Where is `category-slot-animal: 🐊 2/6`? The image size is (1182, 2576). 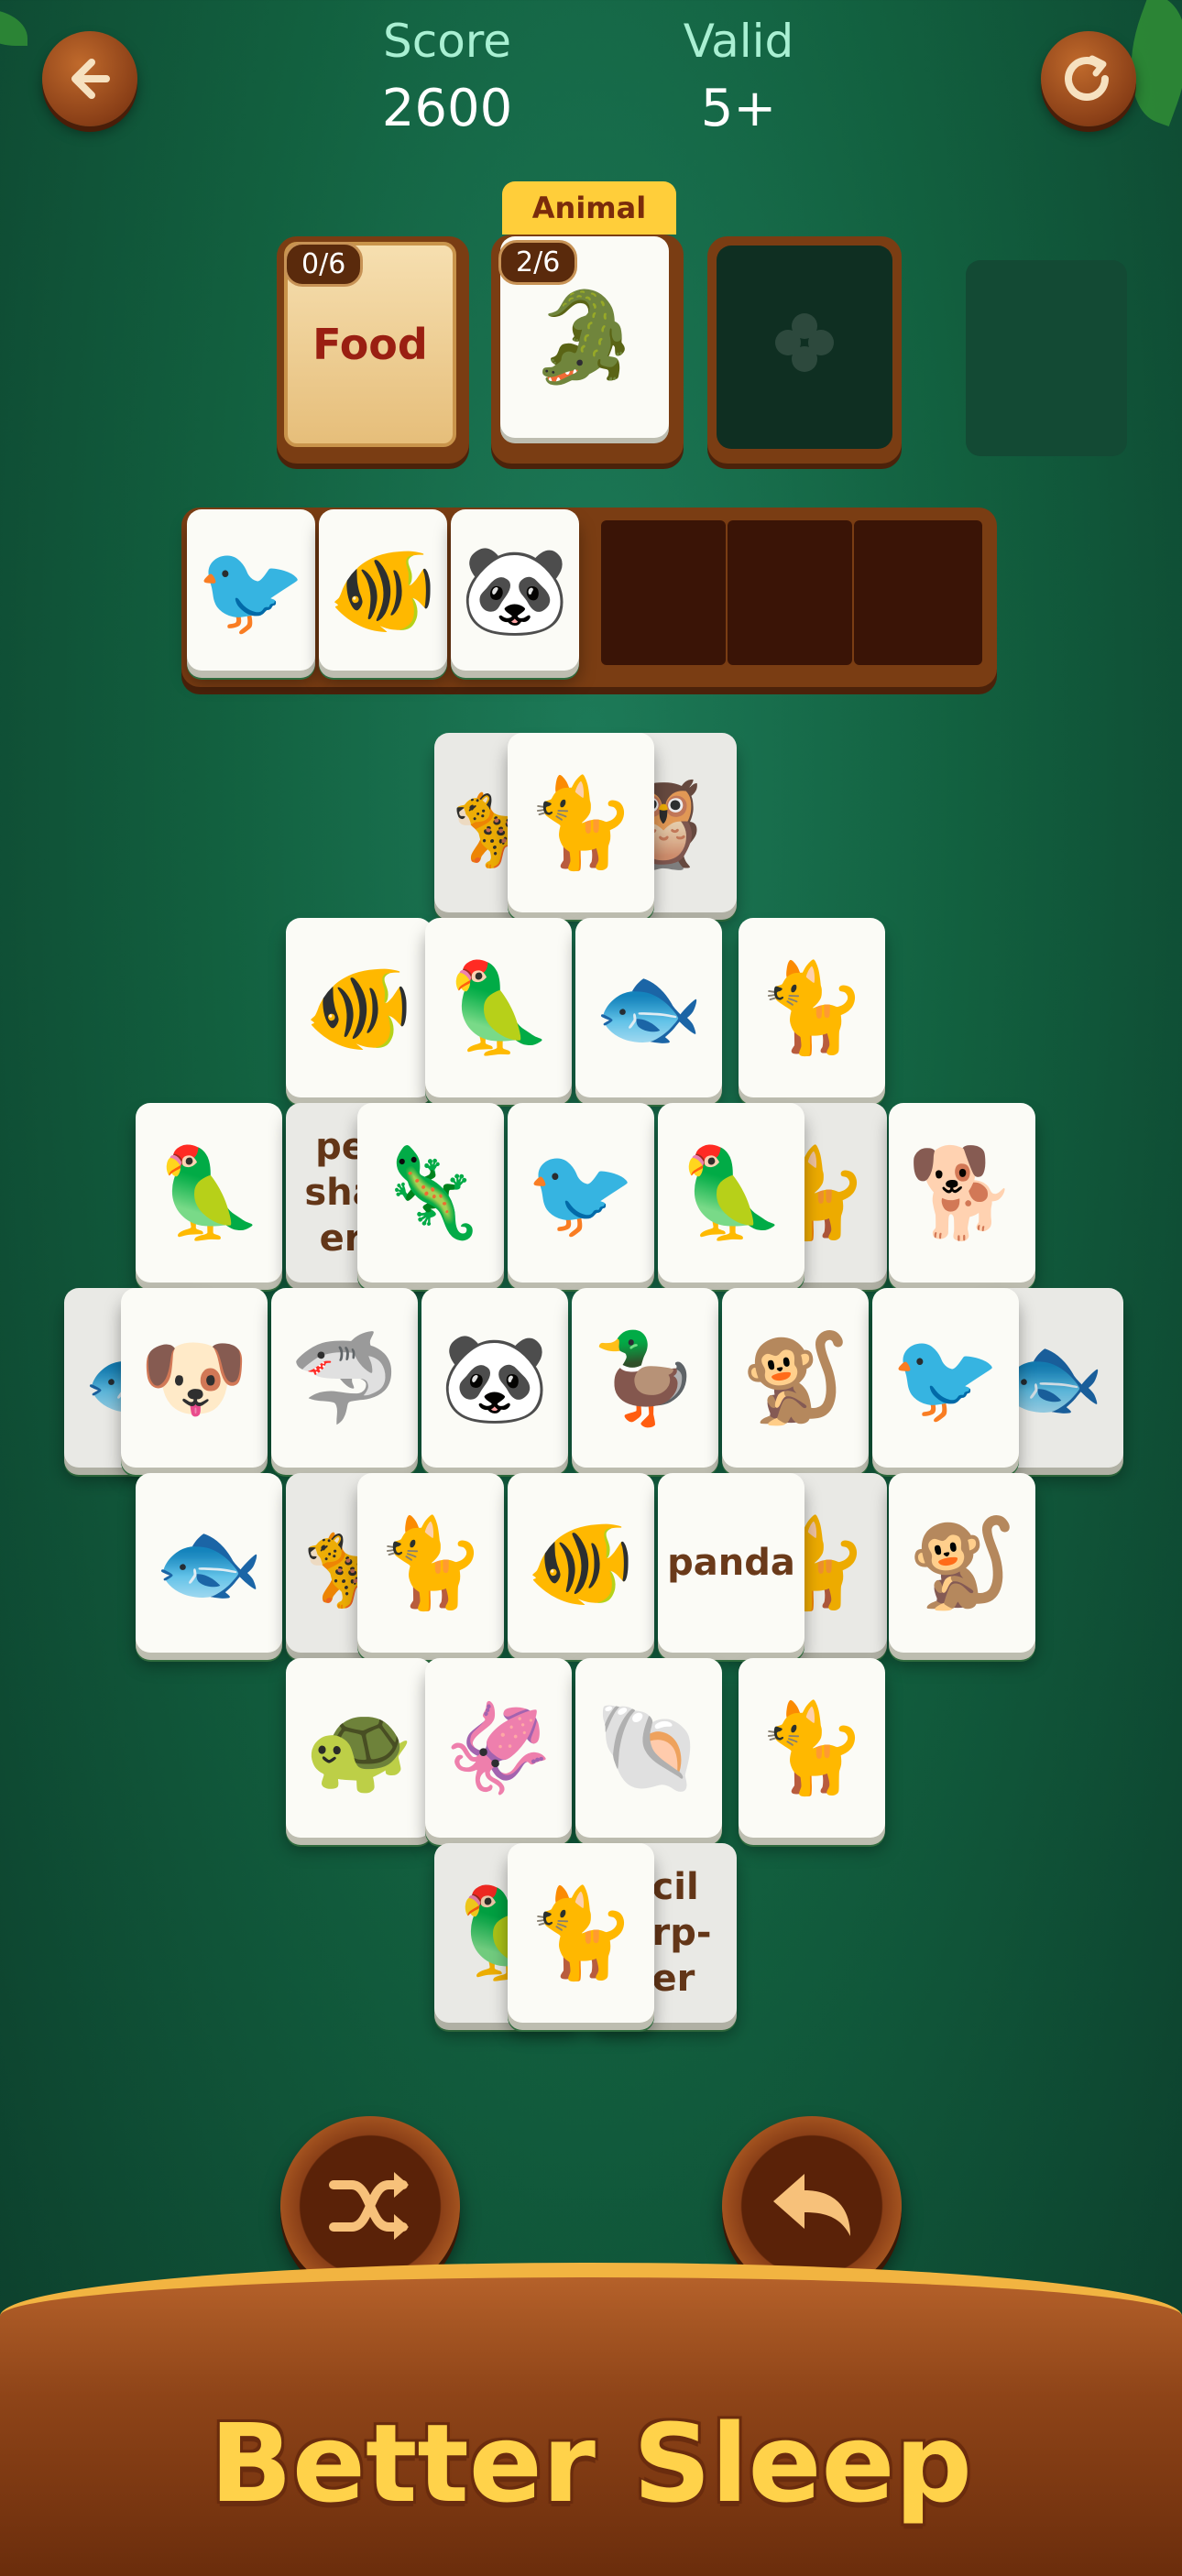 category-slot-animal: 🐊 2/6 is located at coordinates (587, 349).